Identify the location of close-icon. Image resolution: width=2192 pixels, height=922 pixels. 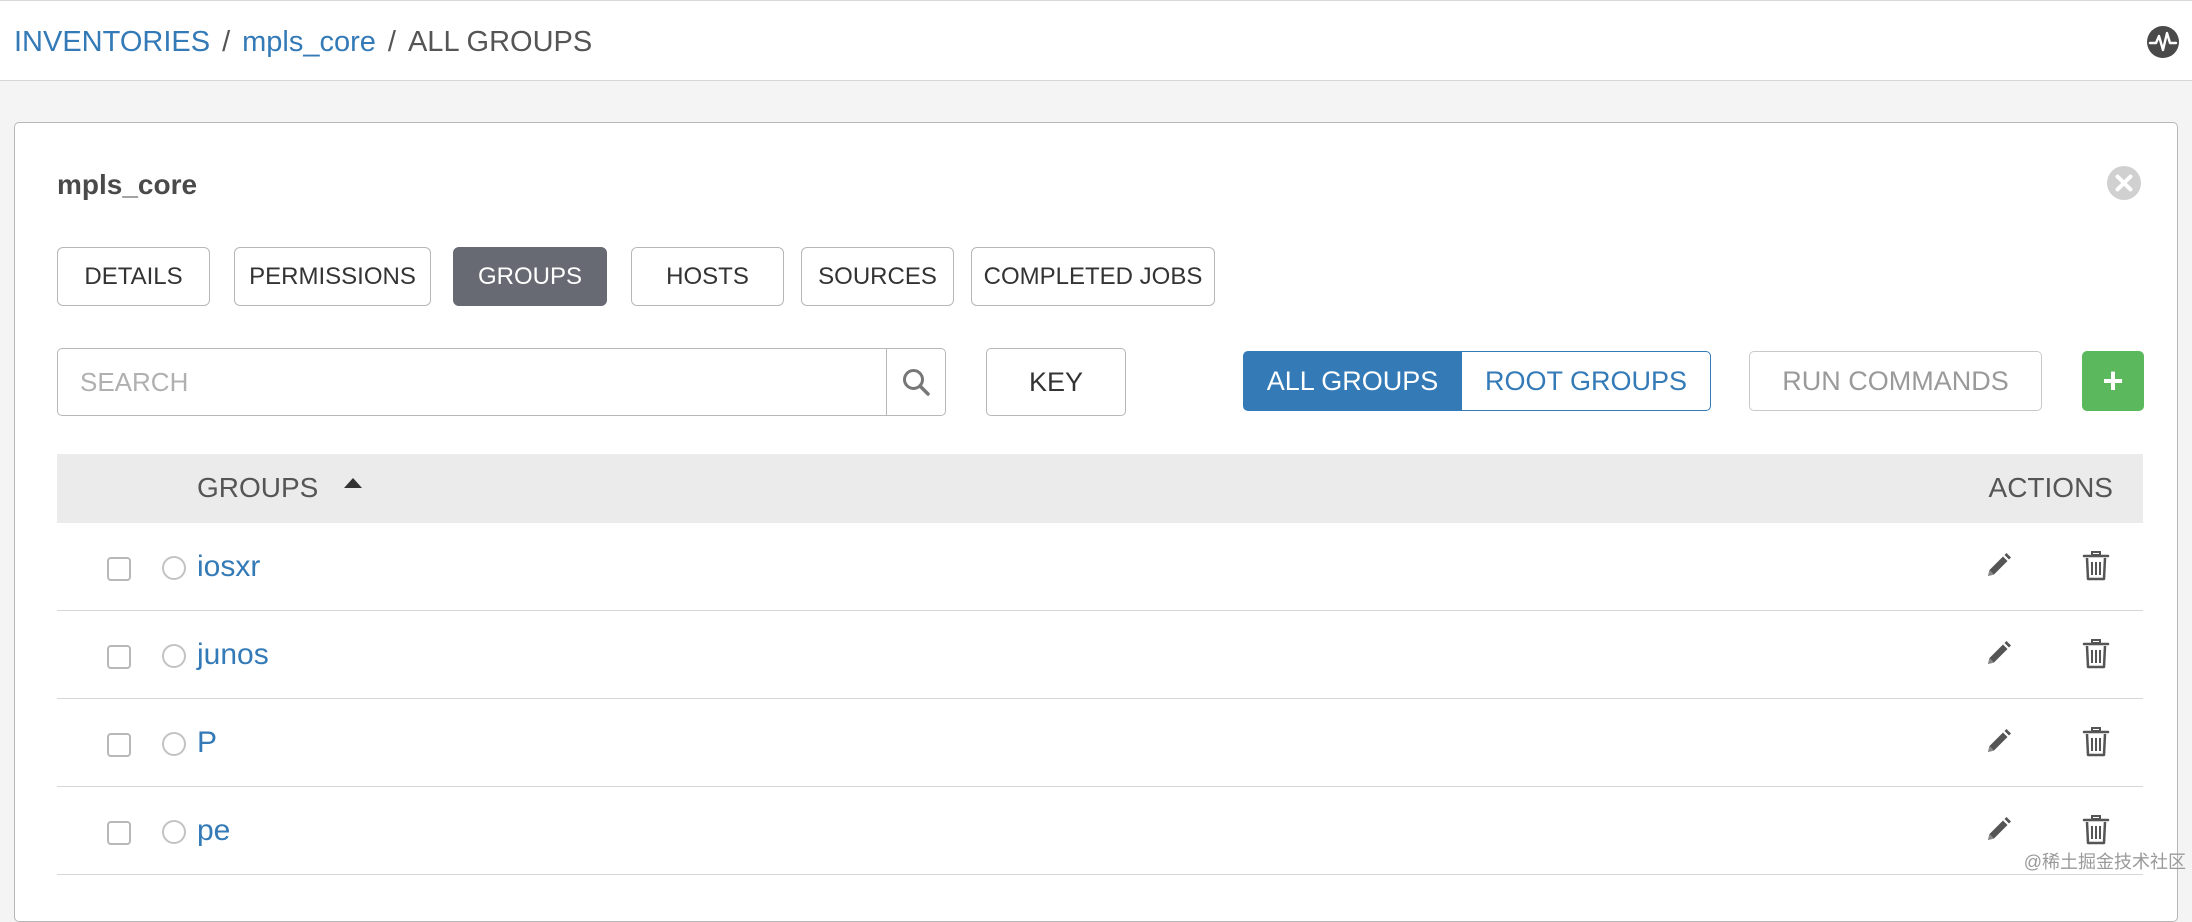
(2124, 183).